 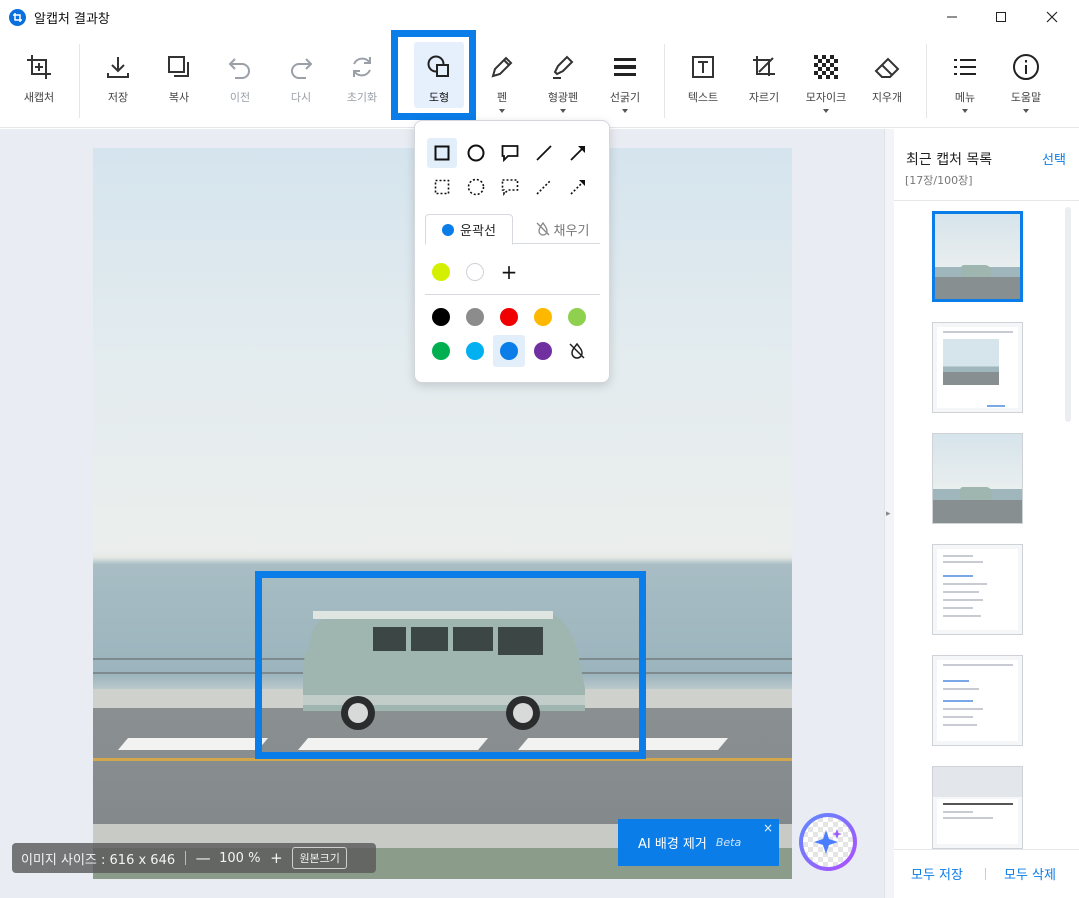 I want to click on save-all-button: 모두 저장, so click(x=937, y=873).